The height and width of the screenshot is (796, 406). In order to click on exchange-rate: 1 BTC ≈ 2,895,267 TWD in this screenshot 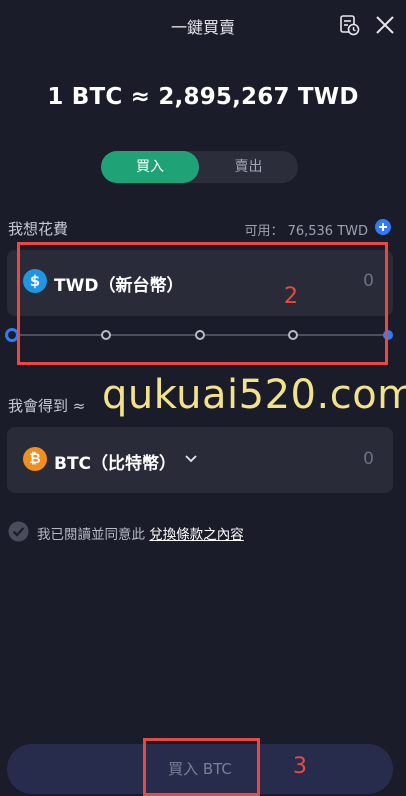, I will do `click(203, 97)`.